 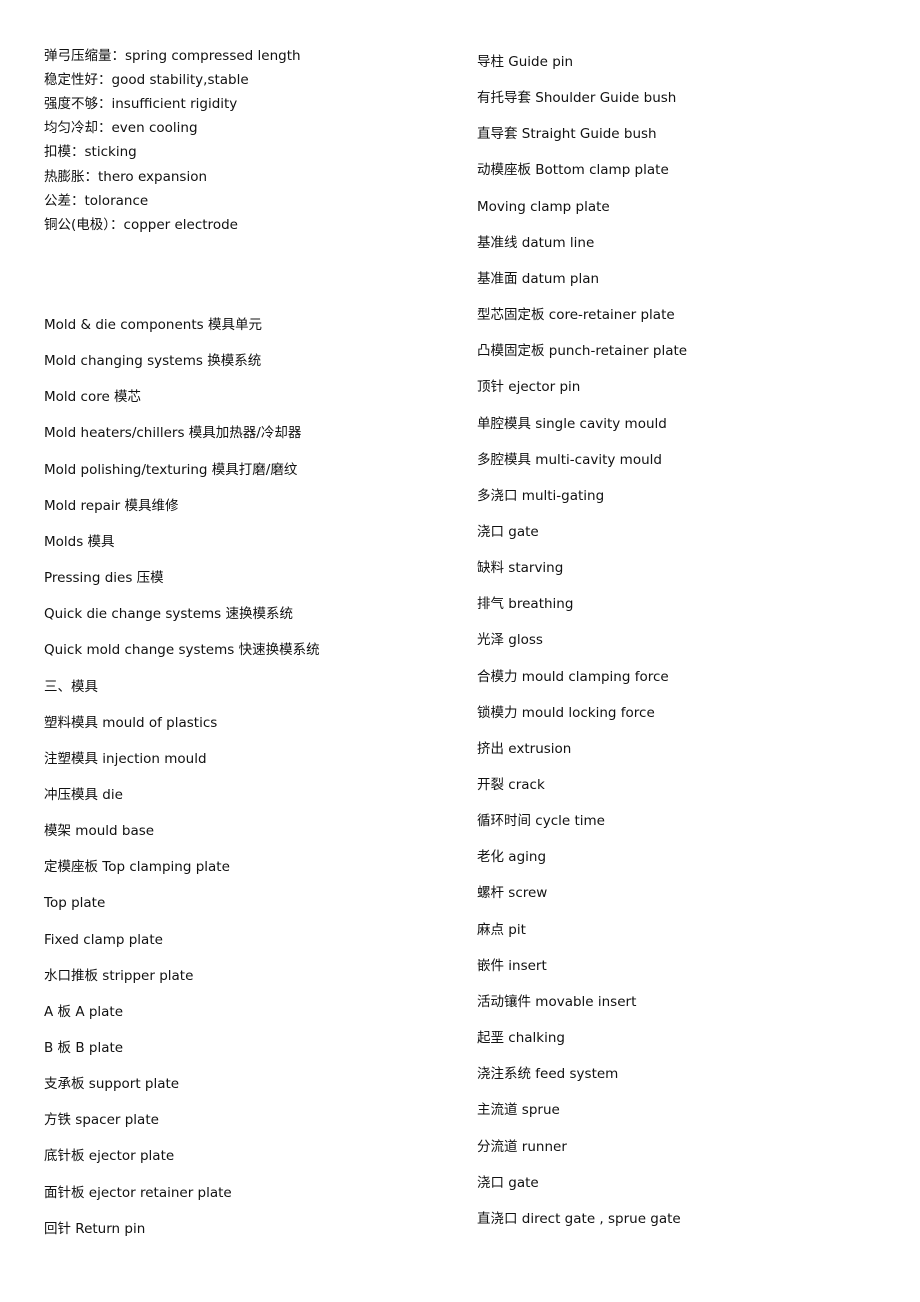 I want to click on term-entry: 直浇口 direct gate , sprue gate, so click(x=579, y=1218).